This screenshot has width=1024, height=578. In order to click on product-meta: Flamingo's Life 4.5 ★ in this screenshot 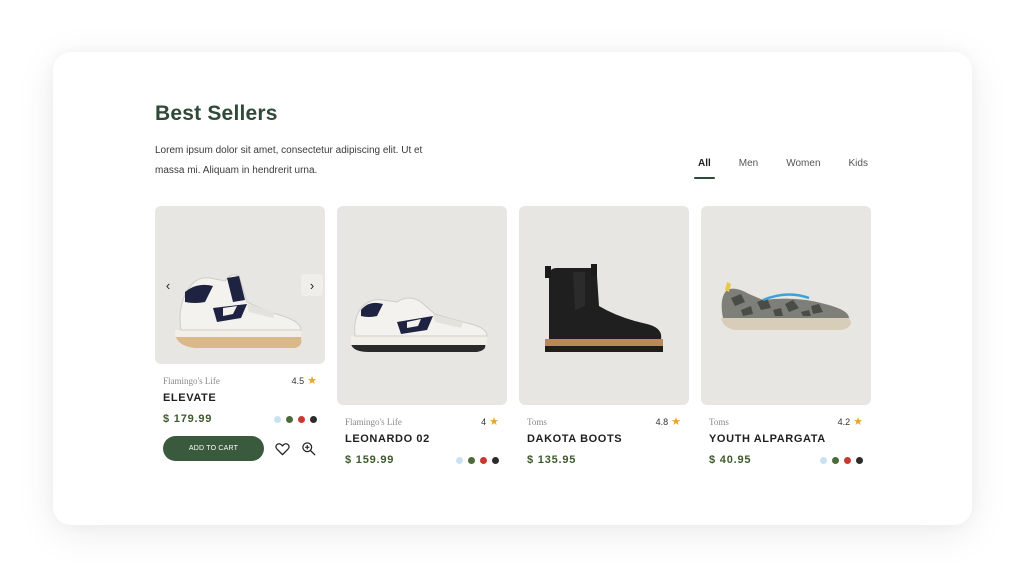, I will do `click(240, 380)`.